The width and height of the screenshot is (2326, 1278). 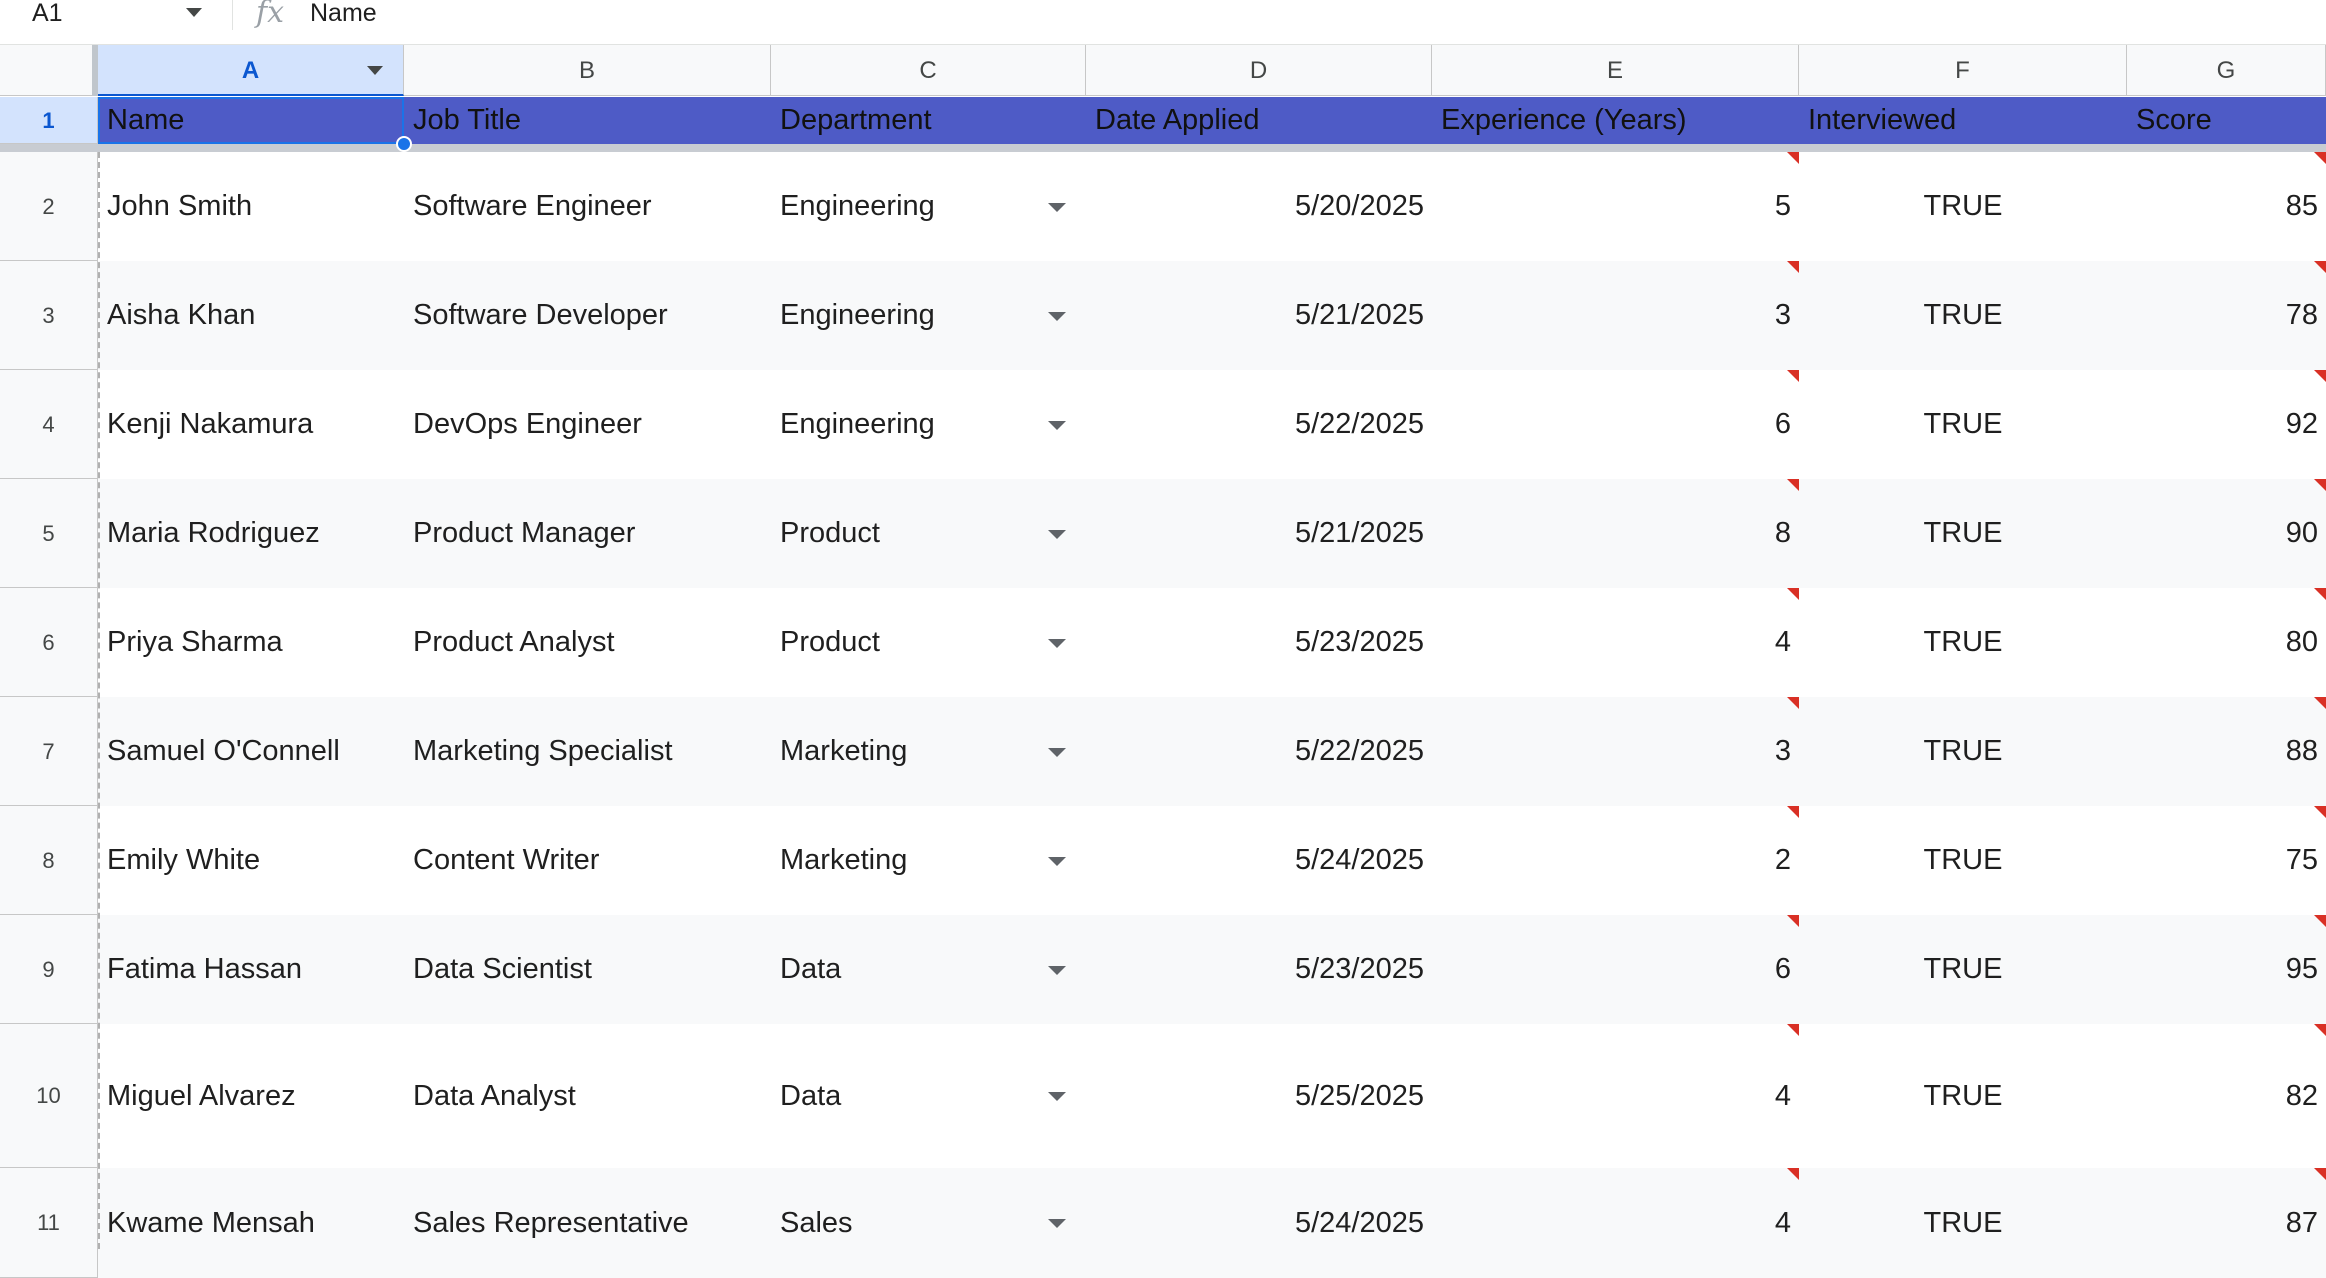 I want to click on row-header: 8, so click(x=49, y=860).